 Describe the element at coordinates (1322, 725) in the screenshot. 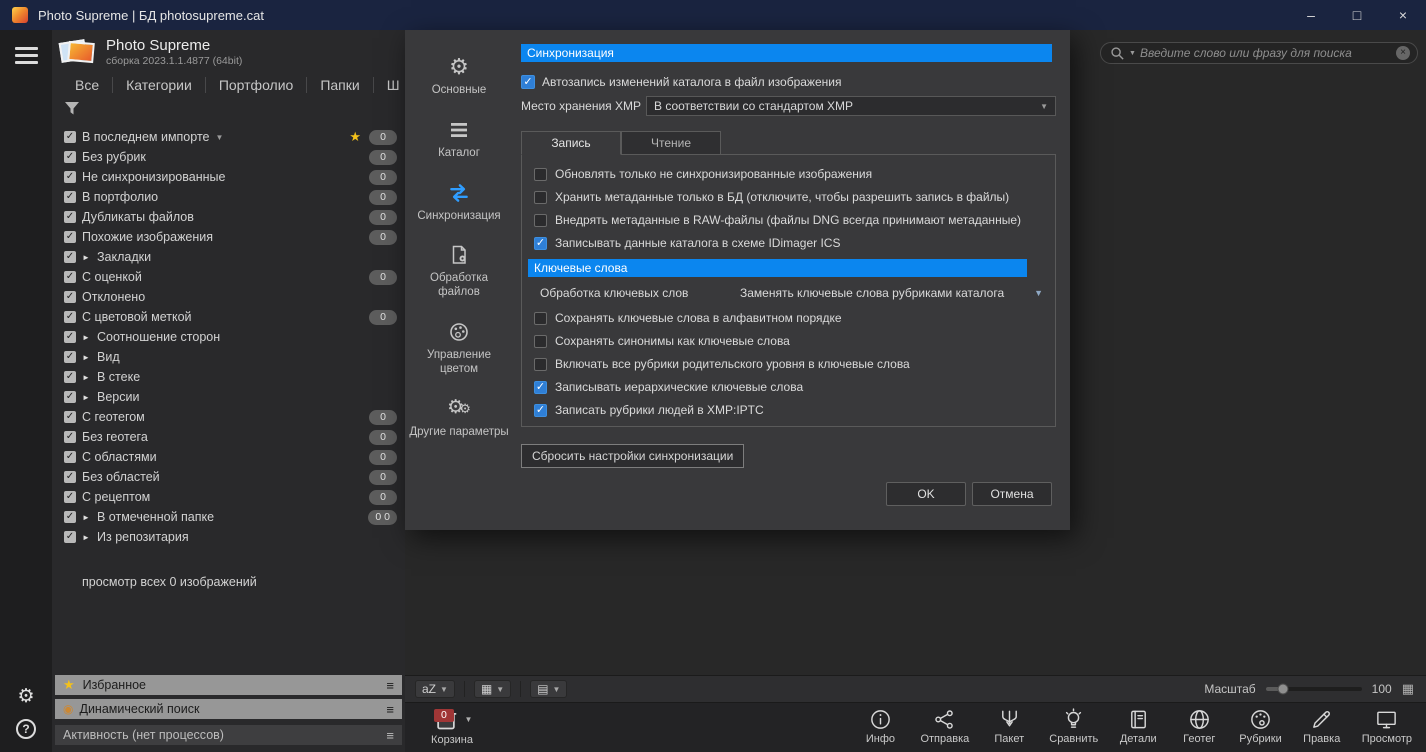

I see `action-edit: Правка` at that location.